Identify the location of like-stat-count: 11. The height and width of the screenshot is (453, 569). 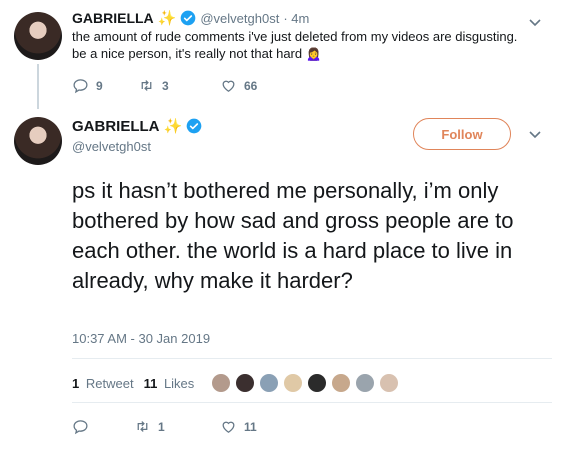
(150, 383).